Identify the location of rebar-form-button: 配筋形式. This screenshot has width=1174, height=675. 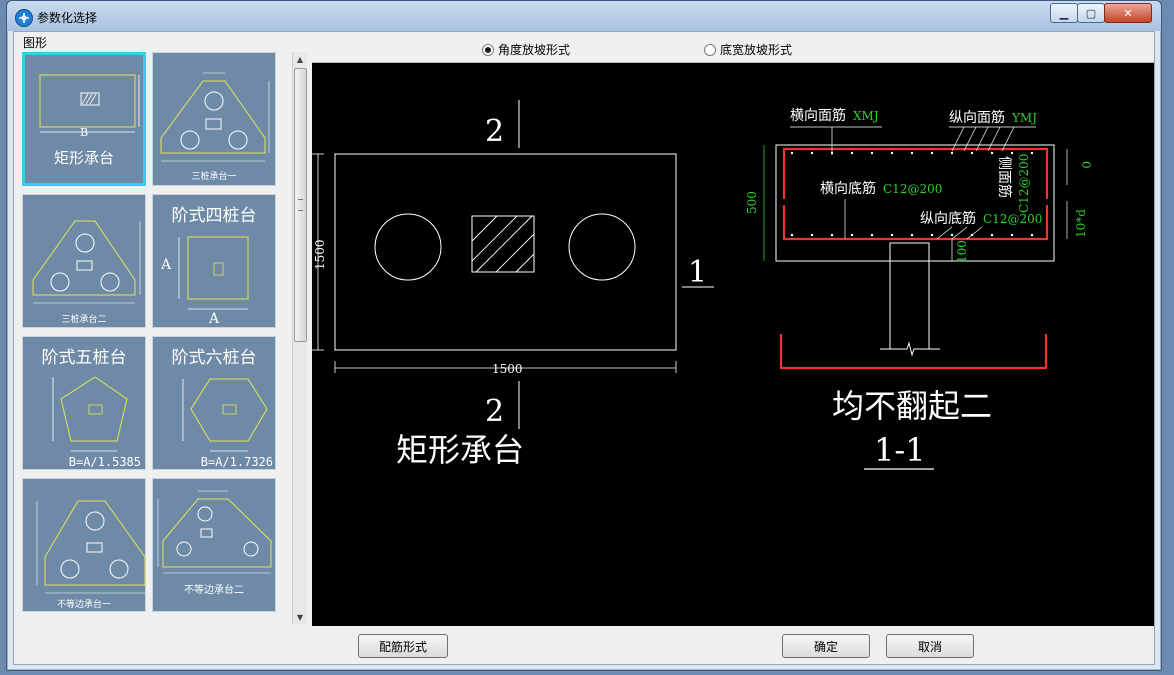
(403, 646).